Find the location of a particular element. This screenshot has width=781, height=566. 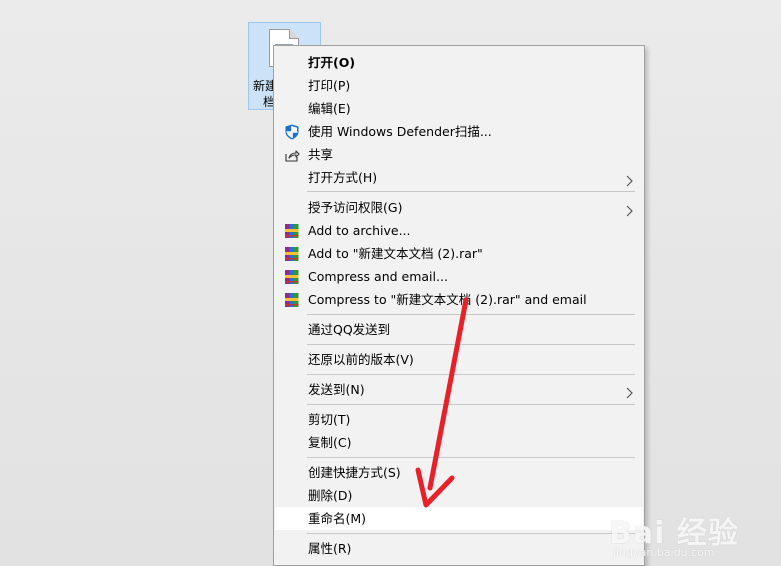

menu-item-label: 编辑(E) is located at coordinates (329, 108).